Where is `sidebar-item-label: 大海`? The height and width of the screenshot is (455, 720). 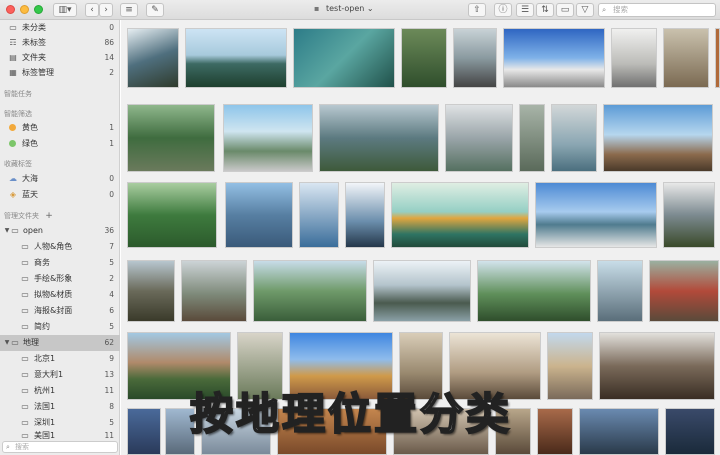
sidebar-item-label: 大海 is located at coordinates (30, 178).